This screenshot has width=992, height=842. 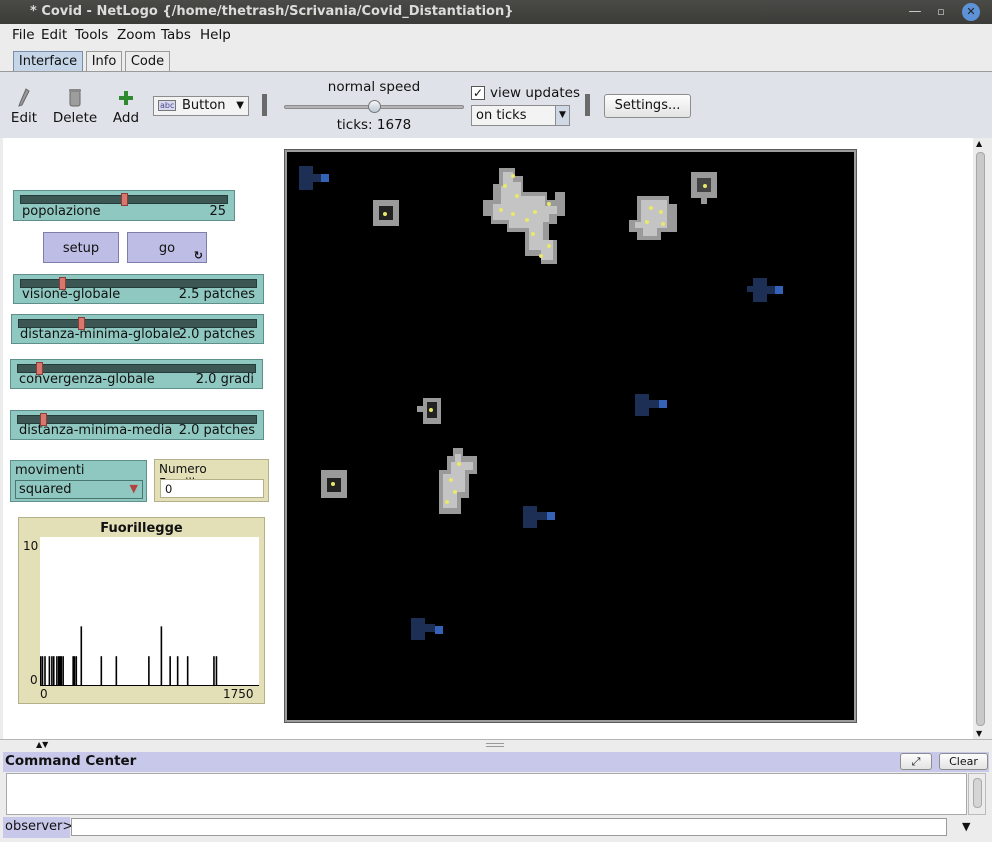 What do you see at coordinates (138, 289) in the screenshot?
I see `visione-globale-slider: visione-globale 2.5 patches` at bounding box center [138, 289].